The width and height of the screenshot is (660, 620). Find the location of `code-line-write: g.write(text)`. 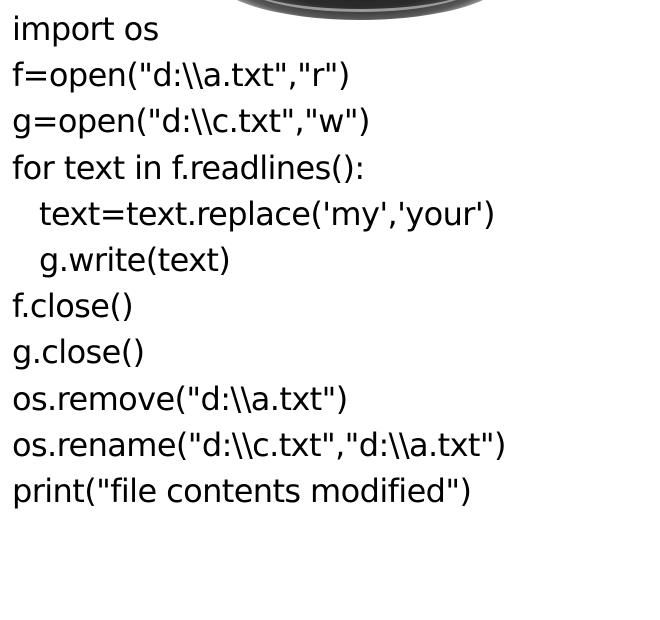

code-line-write: g.write(text) is located at coordinates (135, 260).